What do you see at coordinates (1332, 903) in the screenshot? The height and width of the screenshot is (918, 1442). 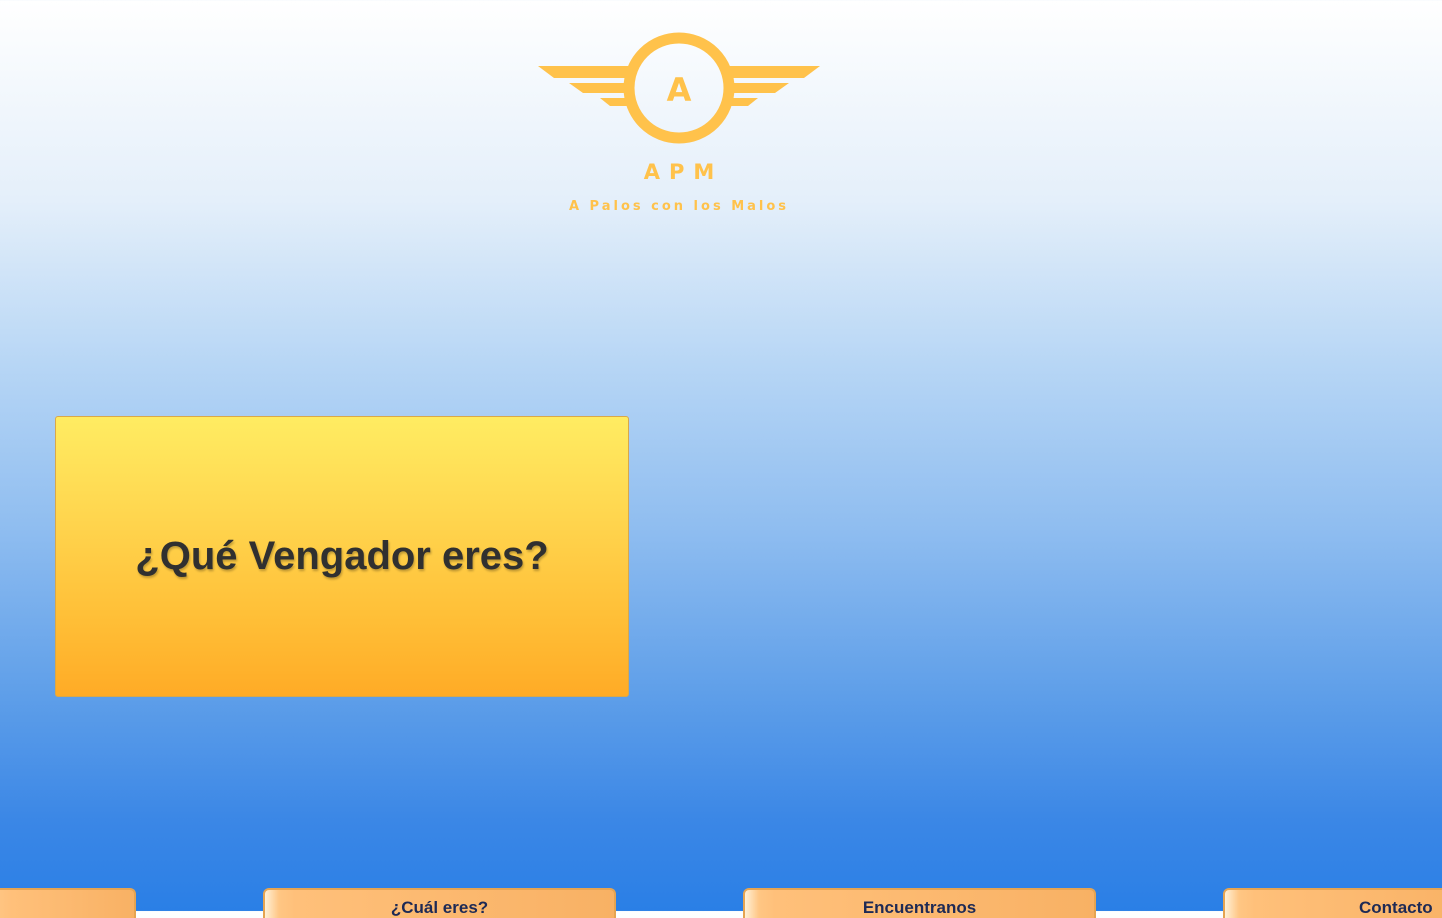 I see `nav-button-contacto: Contacto` at bounding box center [1332, 903].